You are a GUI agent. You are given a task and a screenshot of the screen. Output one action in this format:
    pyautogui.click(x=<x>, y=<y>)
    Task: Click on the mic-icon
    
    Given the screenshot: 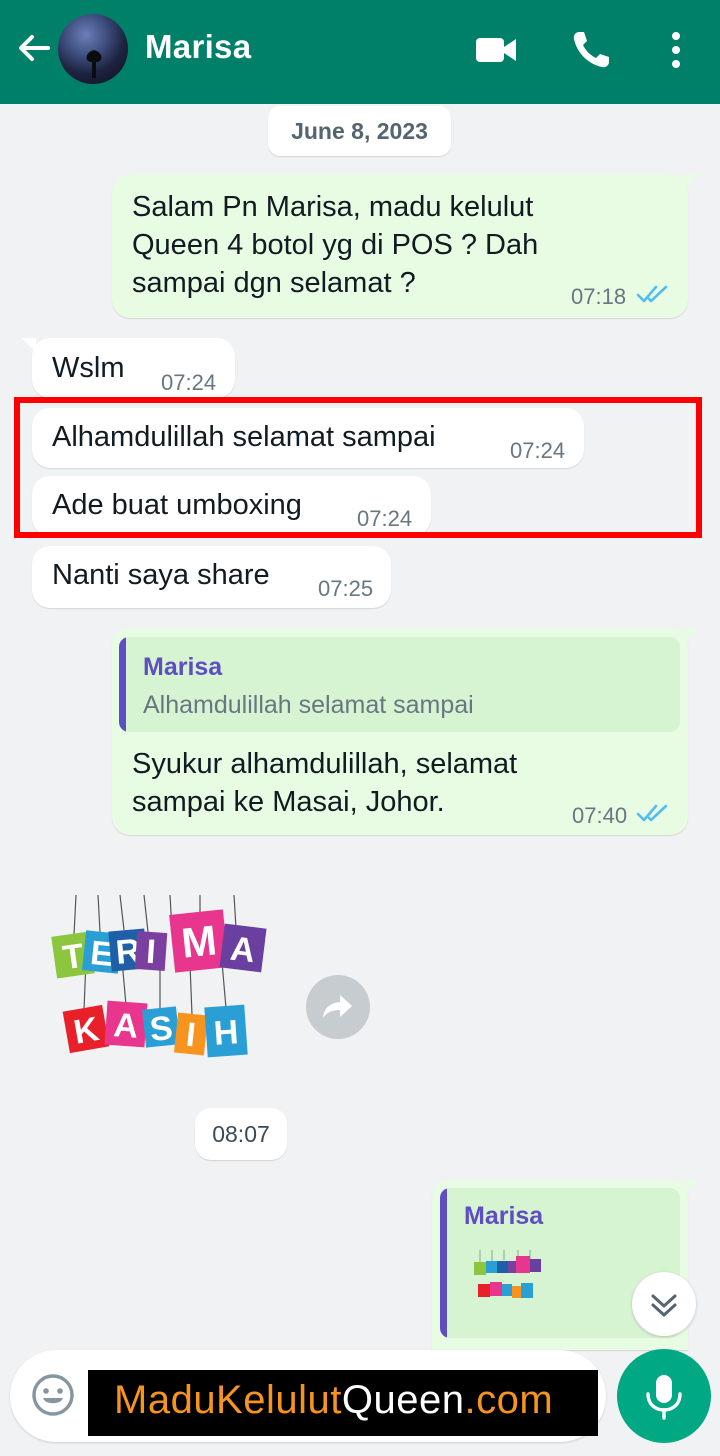 What is the action you would take?
    pyautogui.click(x=664, y=1397)
    